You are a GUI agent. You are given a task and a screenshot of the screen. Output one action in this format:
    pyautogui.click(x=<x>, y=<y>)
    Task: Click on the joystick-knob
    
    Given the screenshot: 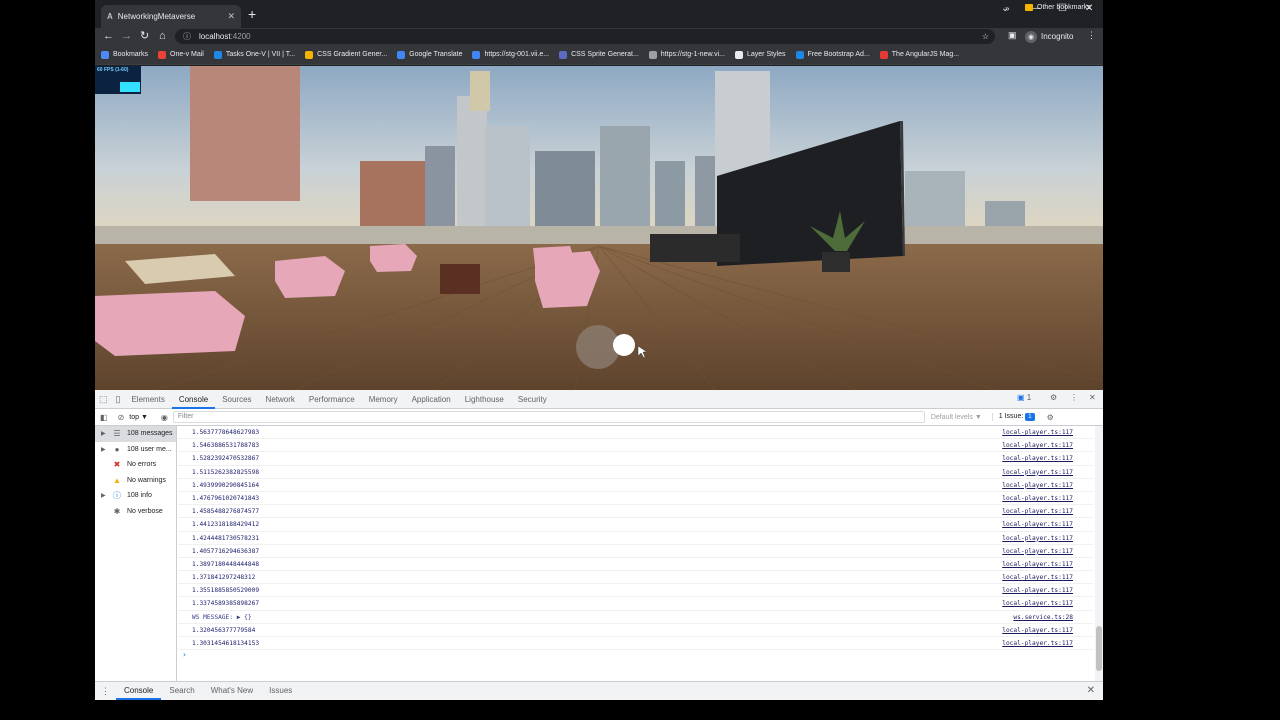 What is the action you would take?
    pyautogui.click(x=624, y=345)
    